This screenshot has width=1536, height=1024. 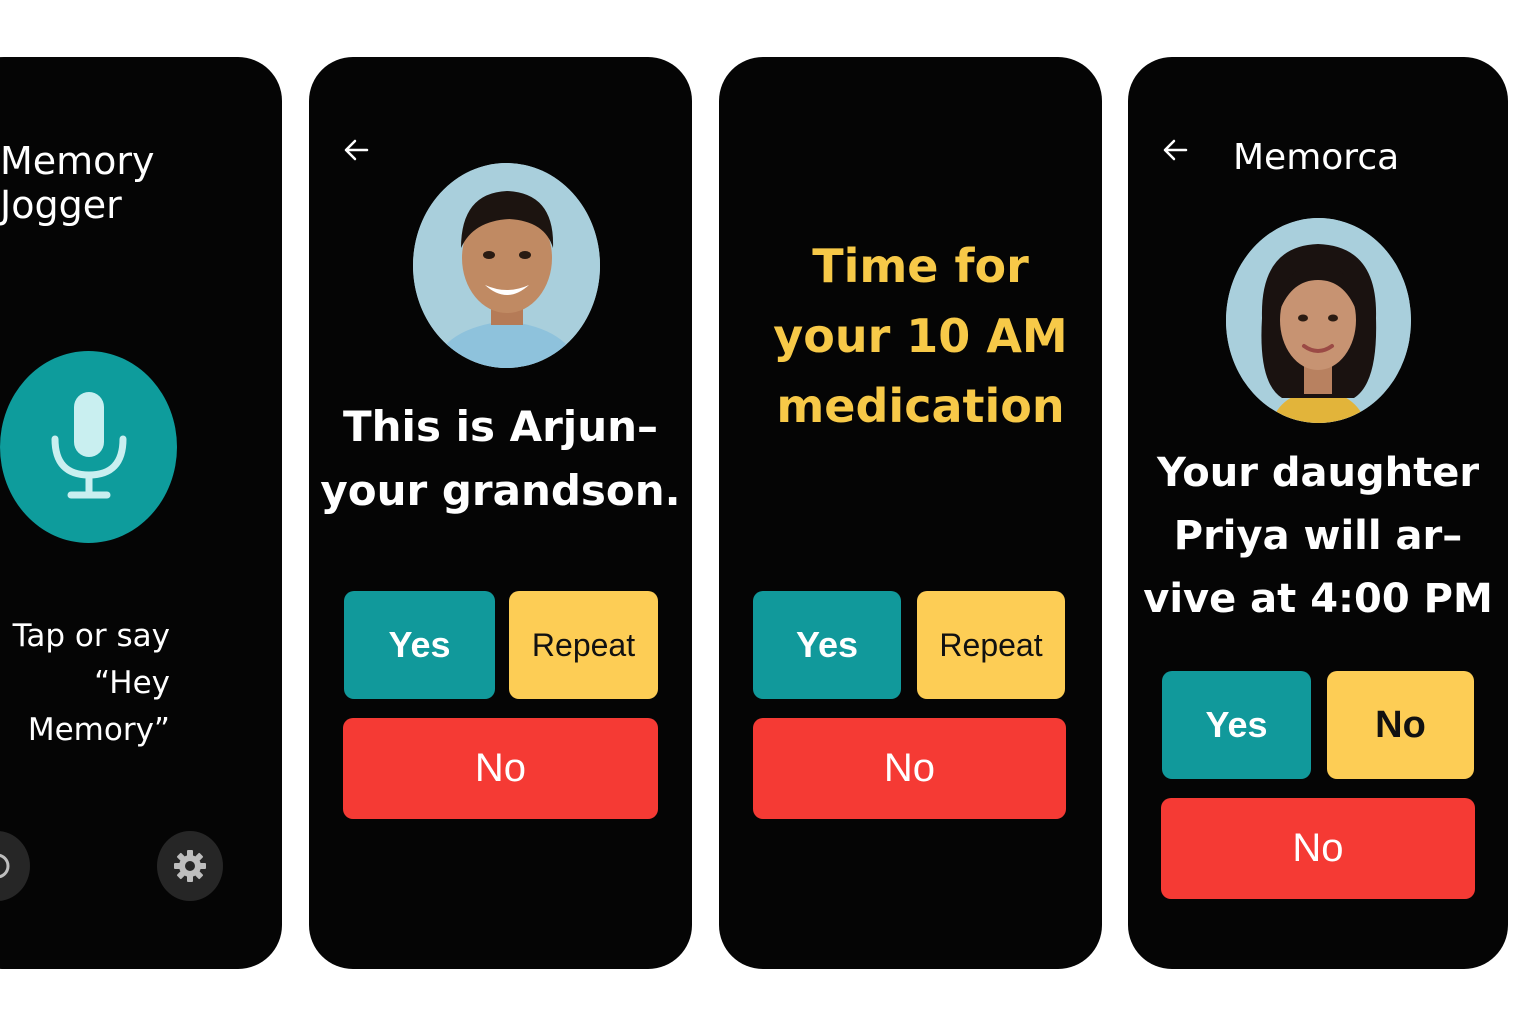 I want to click on voice-hint: Tap or say “Hey Memory”, so click(x=91, y=683).